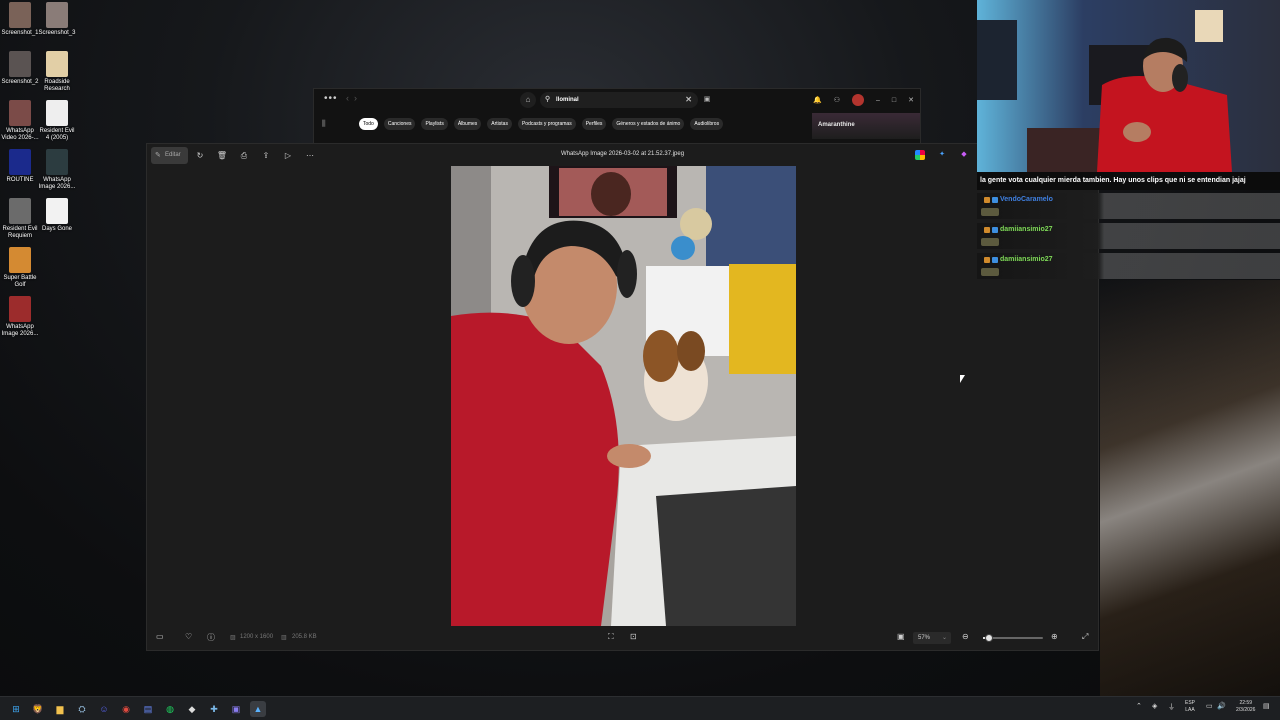 The image size is (1280, 720). Describe the element at coordinates (1190, 703) in the screenshot. I see `language-code: ESP` at that location.